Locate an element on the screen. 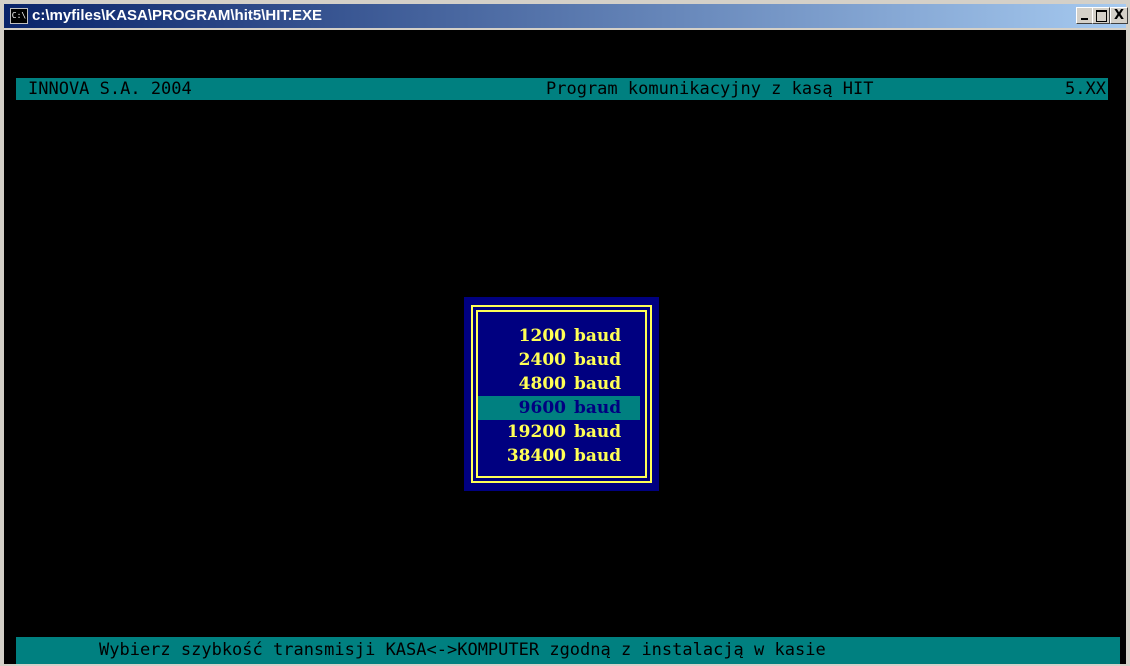 The image size is (1130, 666). baud-value: 9600 is located at coordinates (542, 408).